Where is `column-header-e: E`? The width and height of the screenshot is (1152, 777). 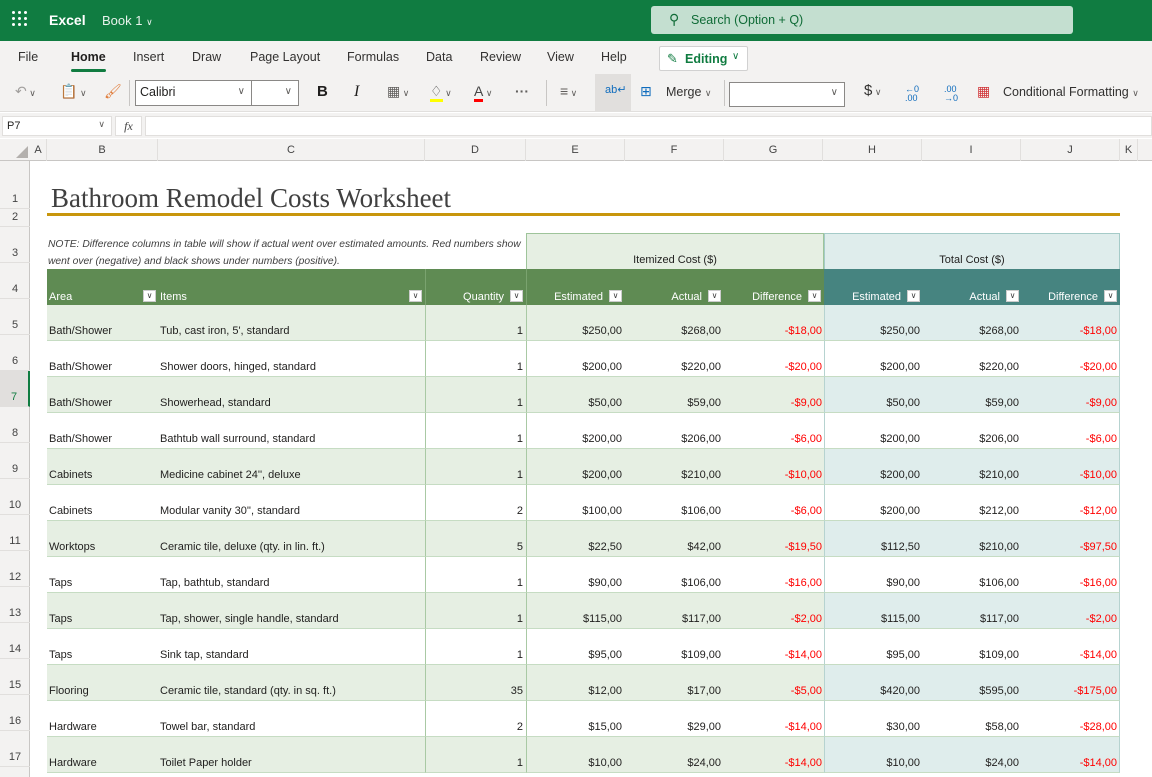
column-header-e: E is located at coordinates (575, 150).